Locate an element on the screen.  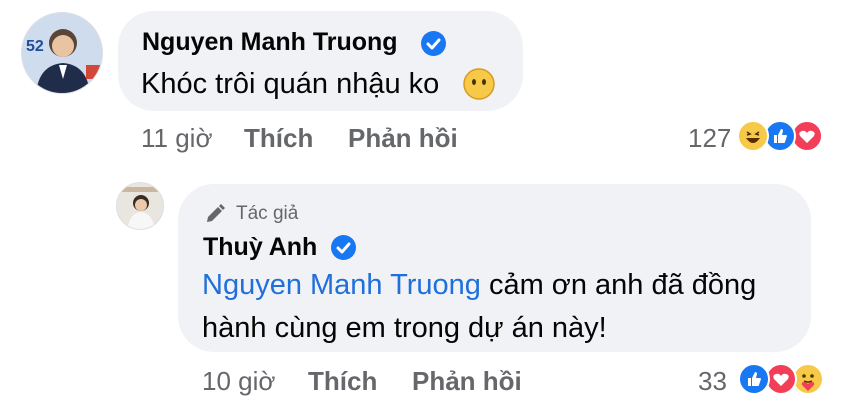
commenter-avatar: 52 is located at coordinates (62, 53).